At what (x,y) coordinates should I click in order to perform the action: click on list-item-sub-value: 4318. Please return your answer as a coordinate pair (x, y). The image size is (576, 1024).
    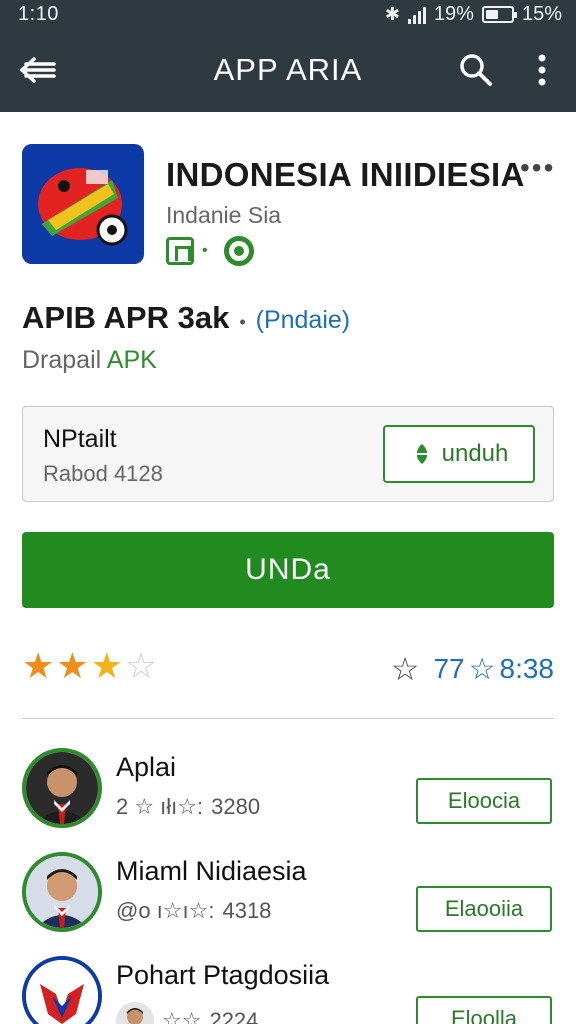
    Looking at the image, I should click on (247, 910).